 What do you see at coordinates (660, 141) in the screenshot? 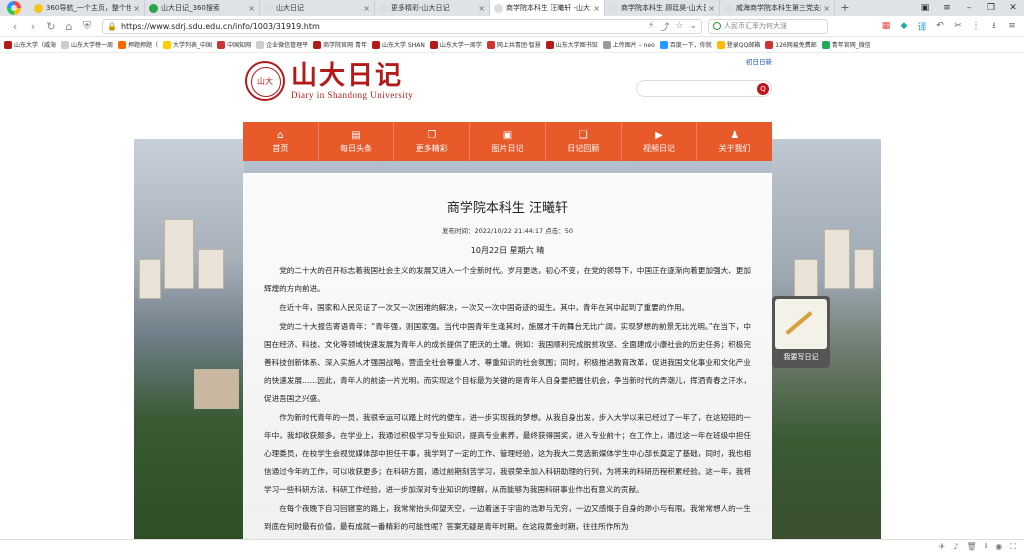
I see `menu-item-video-diary: ▶ 视频日记` at bounding box center [660, 141].